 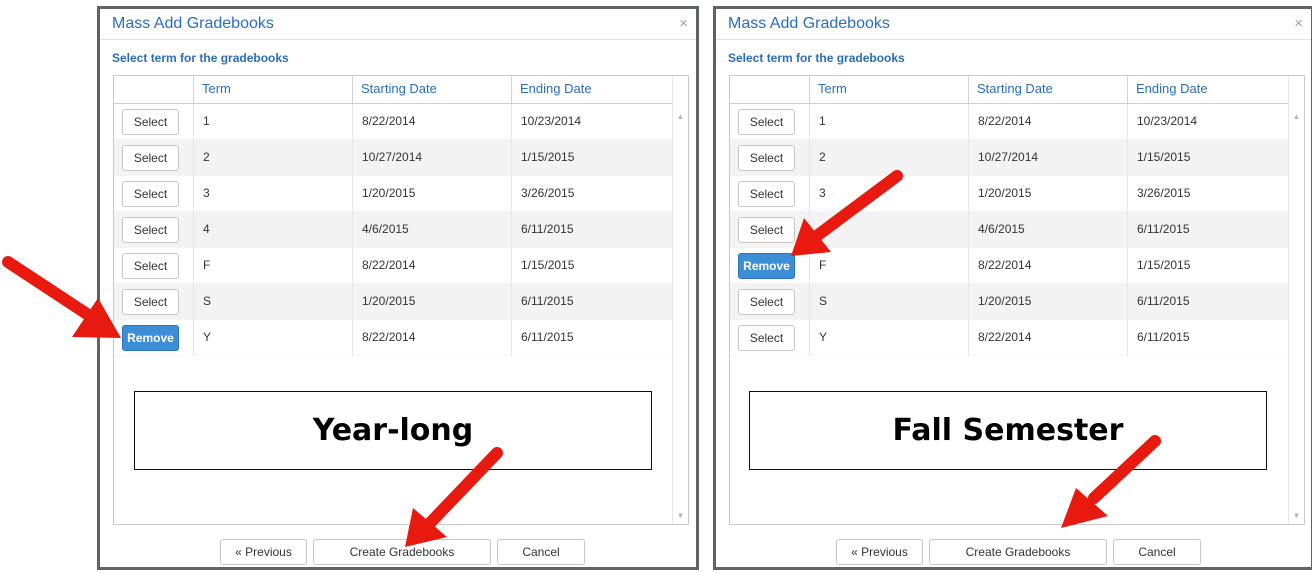 I want to click on fall-semester-callout: Fall Semester, so click(x=1008, y=430).